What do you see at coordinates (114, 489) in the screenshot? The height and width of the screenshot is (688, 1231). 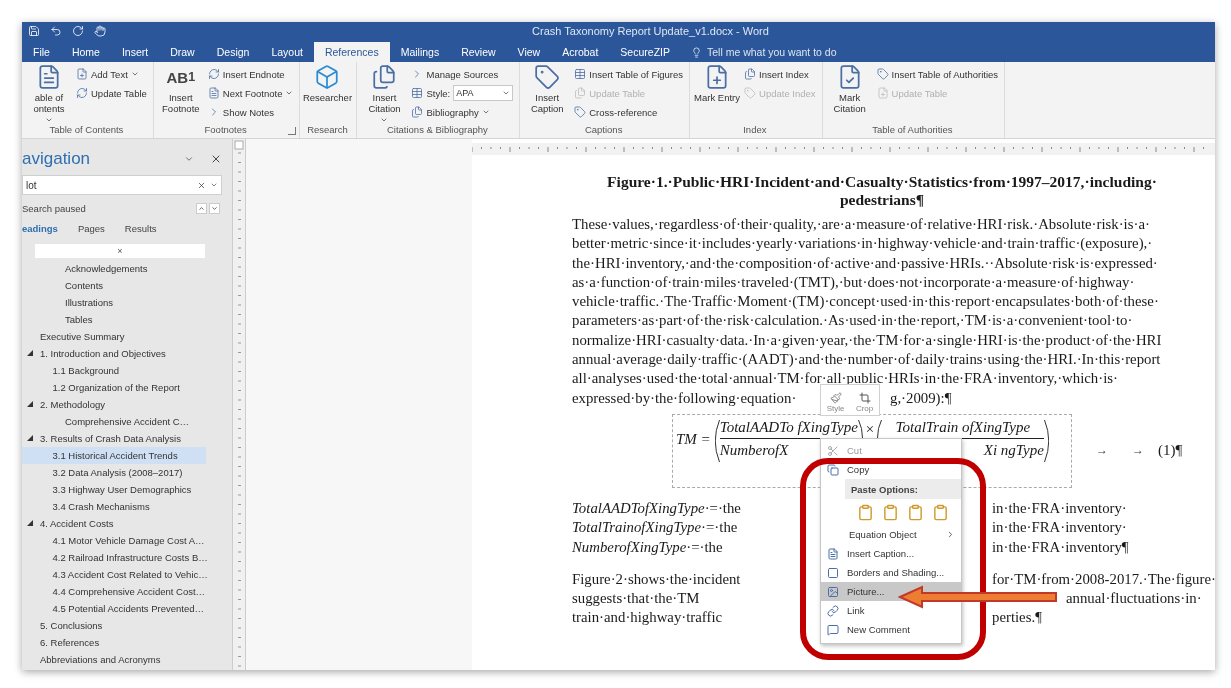 I see `heading-item: 3.3 Highway User Demographics` at bounding box center [114, 489].